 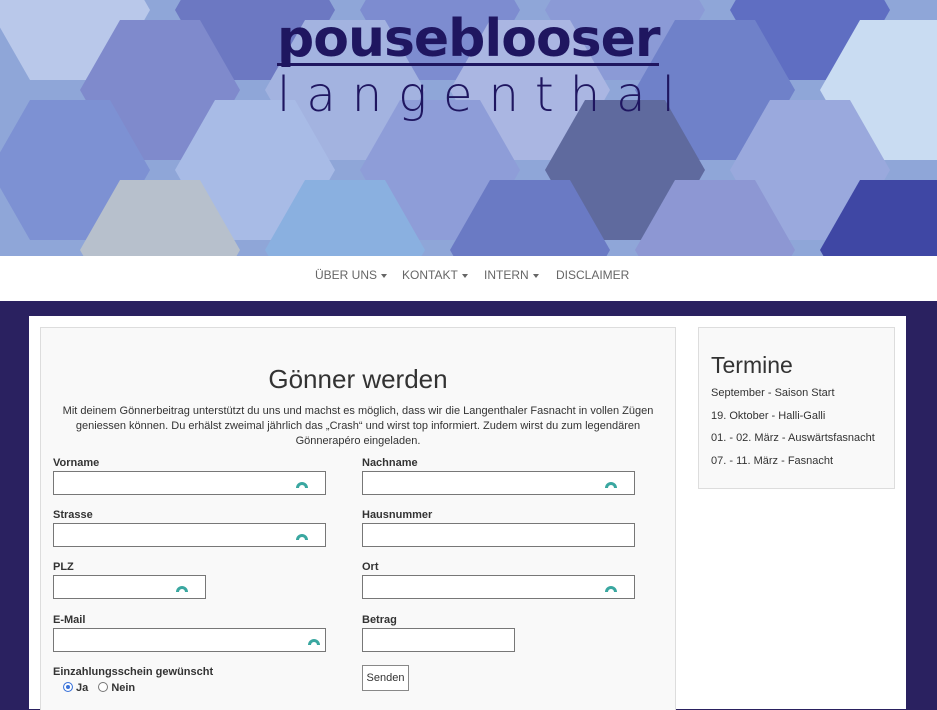 What do you see at coordinates (123, 688) in the screenshot?
I see `radio-label-nein: Nein` at bounding box center [123, 688].